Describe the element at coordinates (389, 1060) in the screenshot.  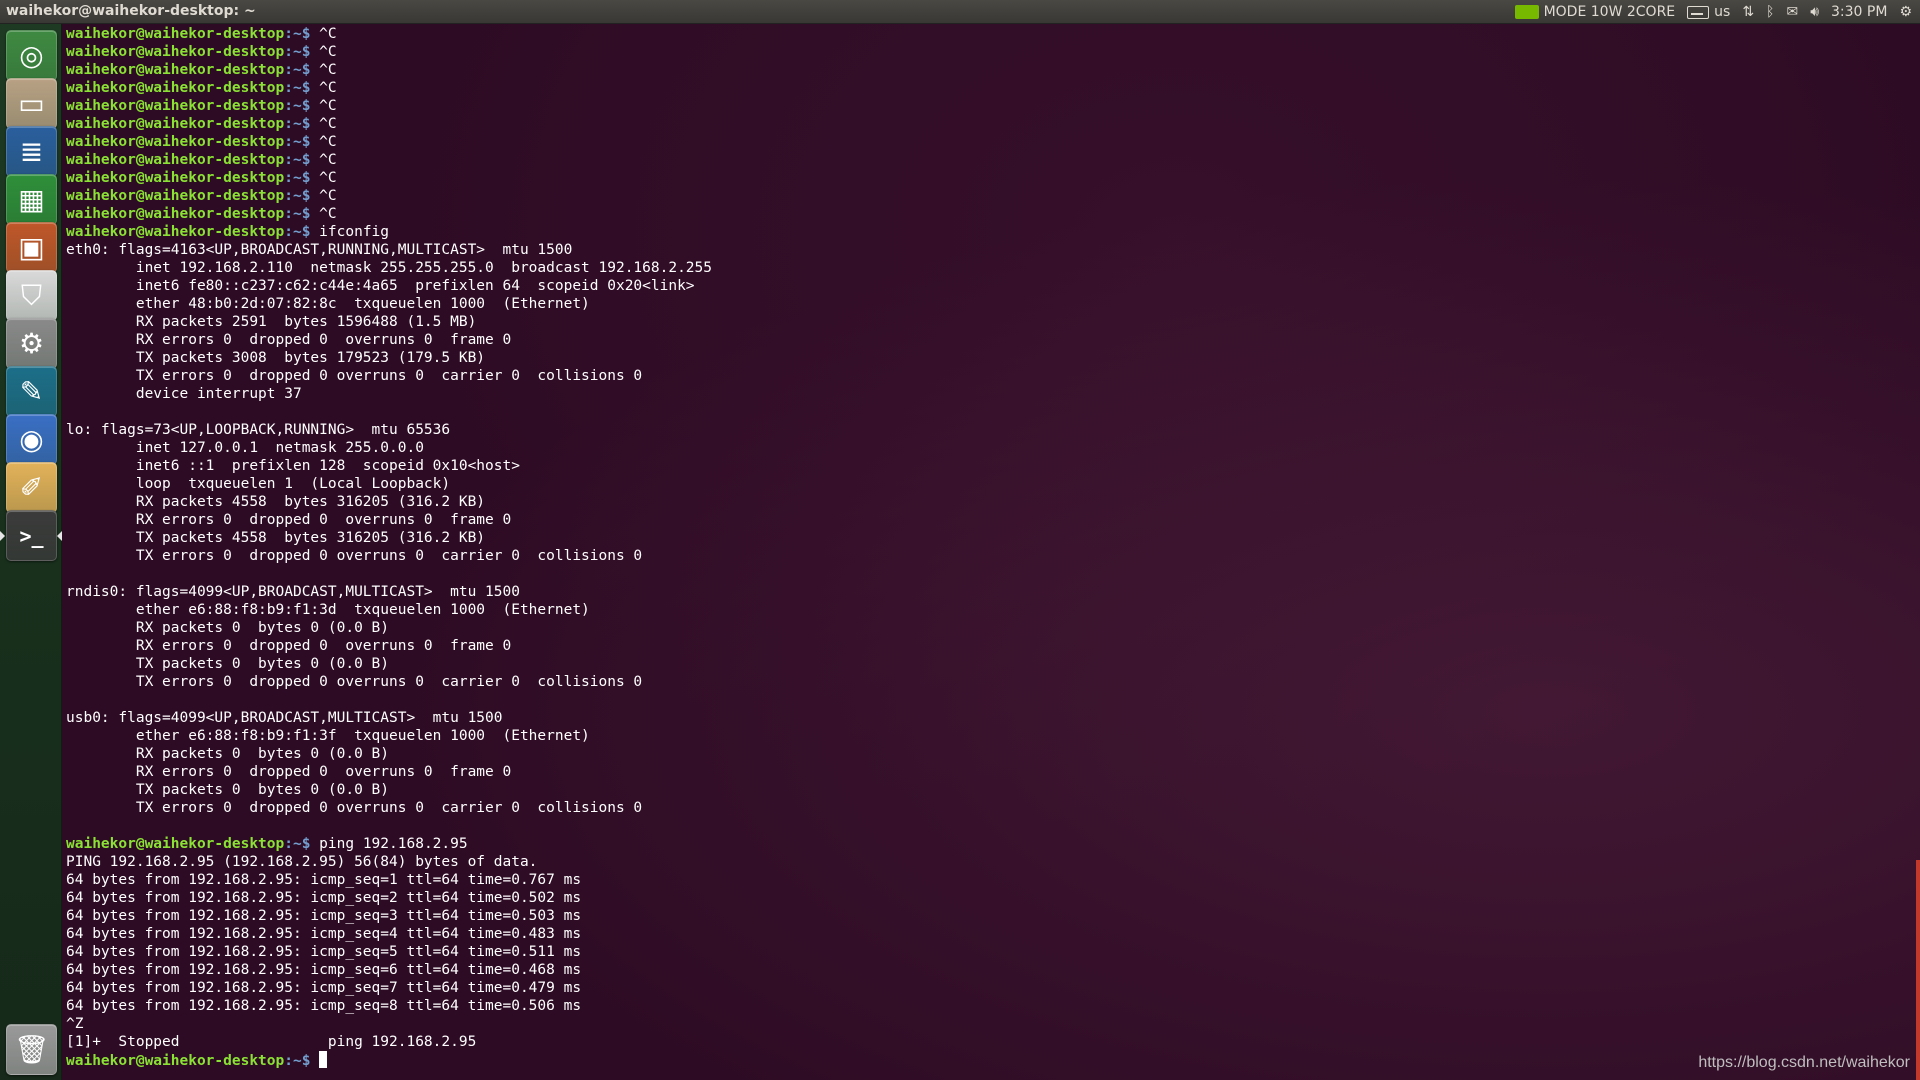
I see `prompt-line: waihekor@waihekor-desktop:~$` at that location.